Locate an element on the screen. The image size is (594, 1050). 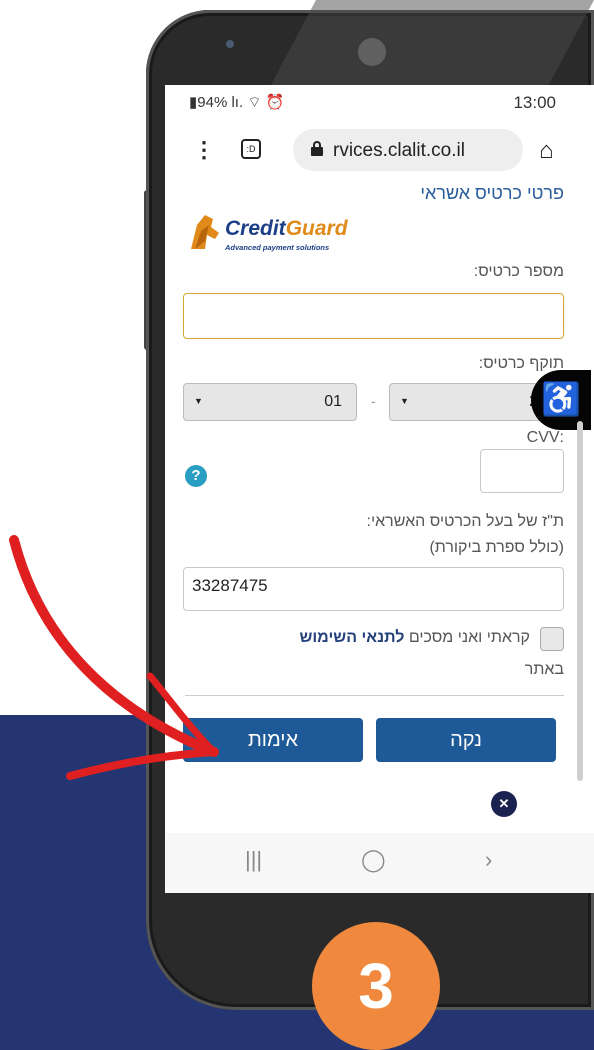
camera-lens-icon is located at coordinates (372, 52).